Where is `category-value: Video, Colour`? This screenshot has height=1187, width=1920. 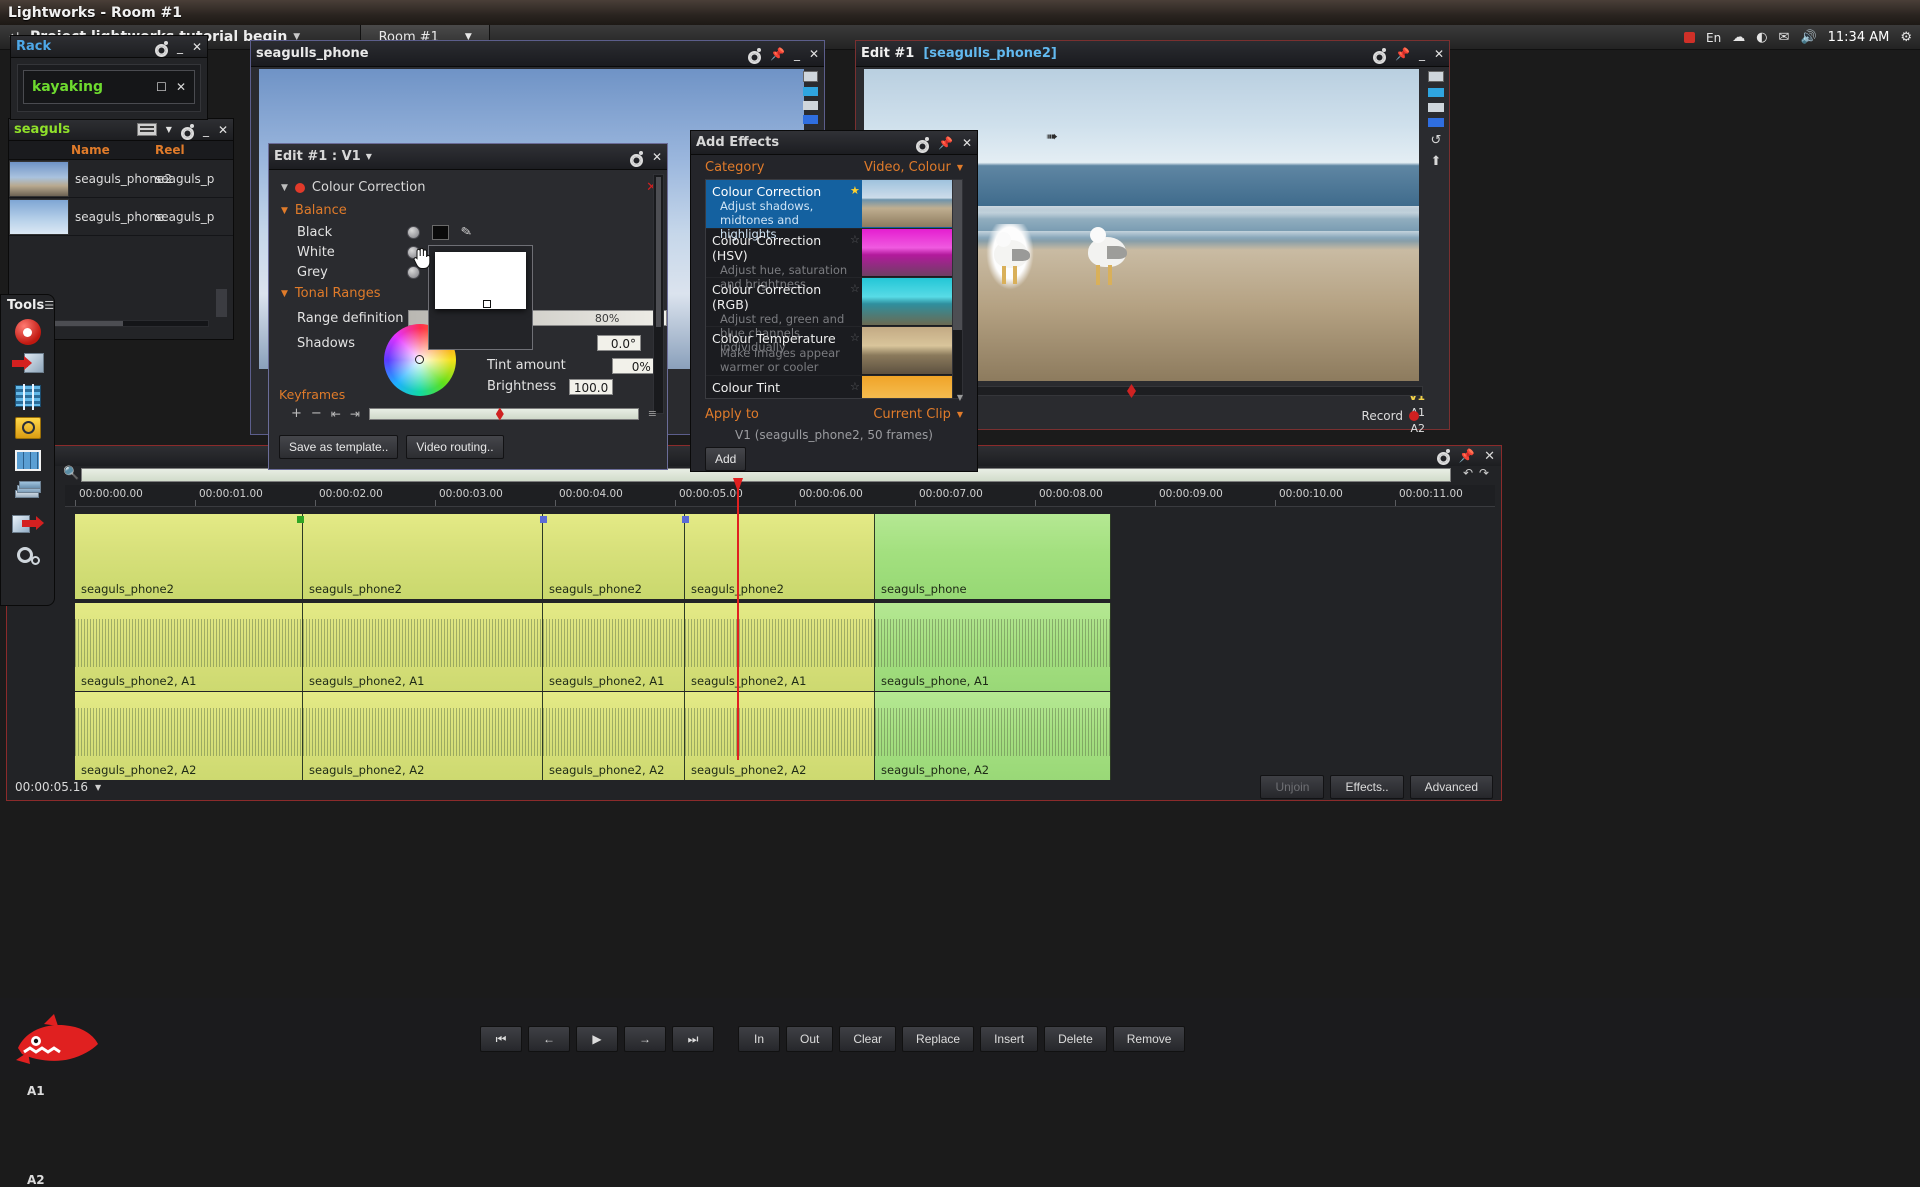
category-value: Video, Colour is located at coordinates (907, 167).